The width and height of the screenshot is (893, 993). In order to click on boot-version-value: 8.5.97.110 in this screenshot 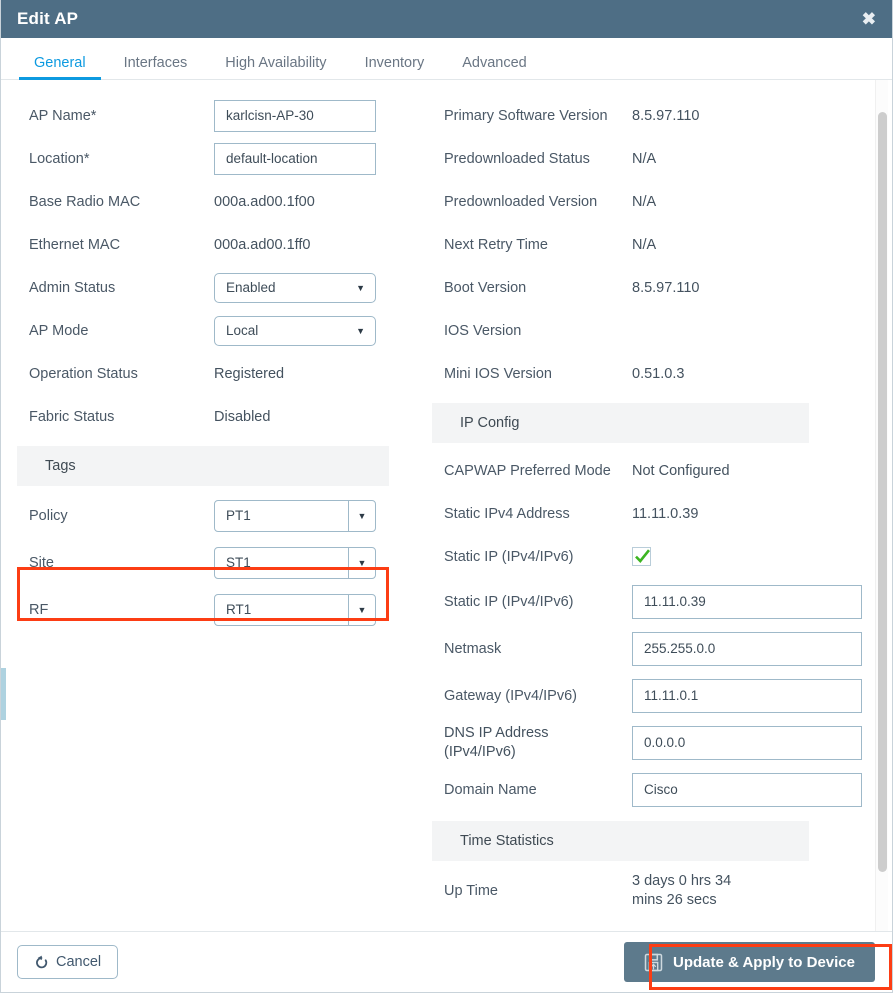, I will do `click(666, 287)`.